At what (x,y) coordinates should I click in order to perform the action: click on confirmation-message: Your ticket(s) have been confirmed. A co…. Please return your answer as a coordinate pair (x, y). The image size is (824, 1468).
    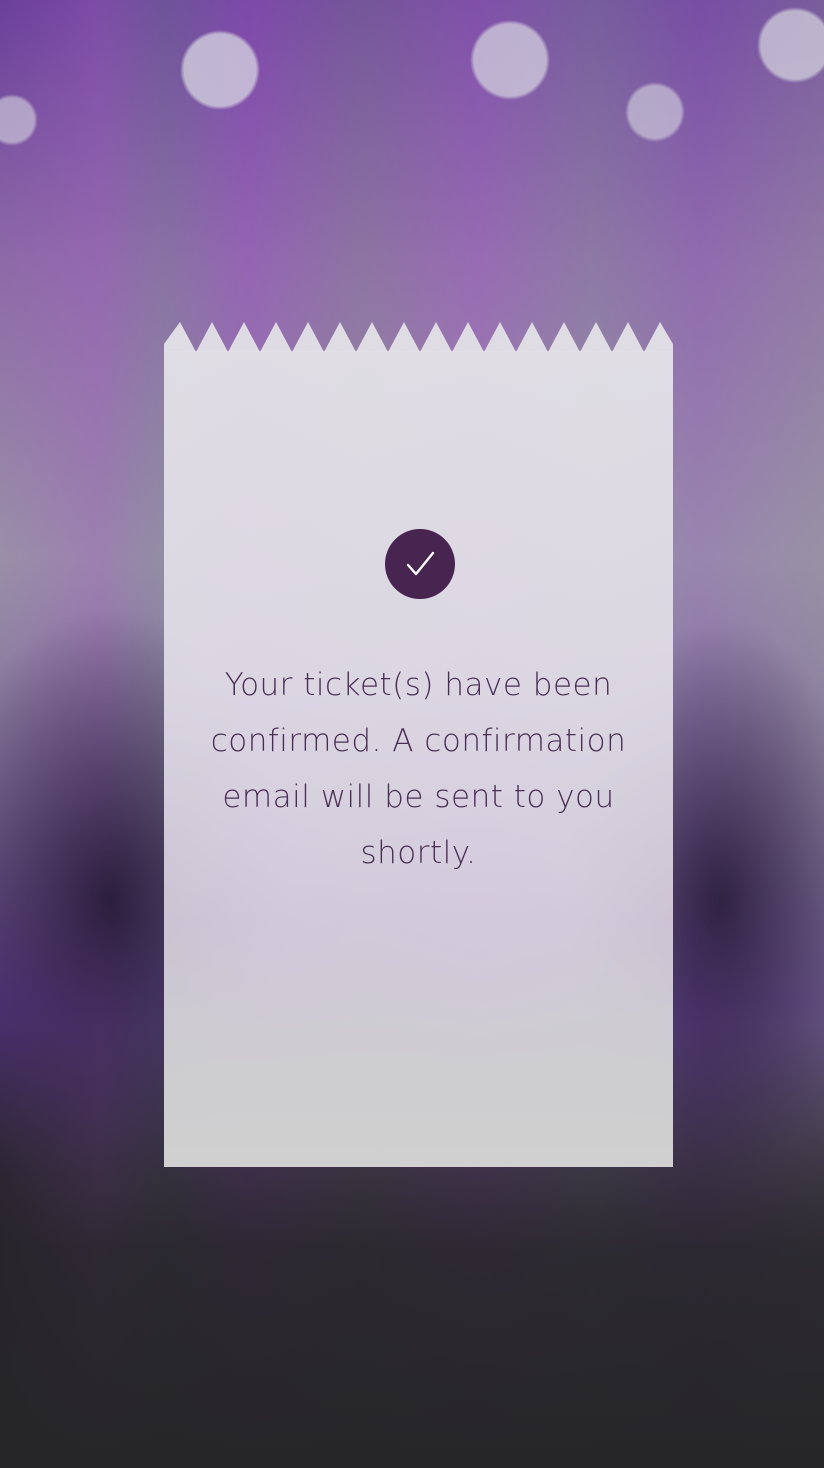
    Looking at the image, I should click on (418, 769).